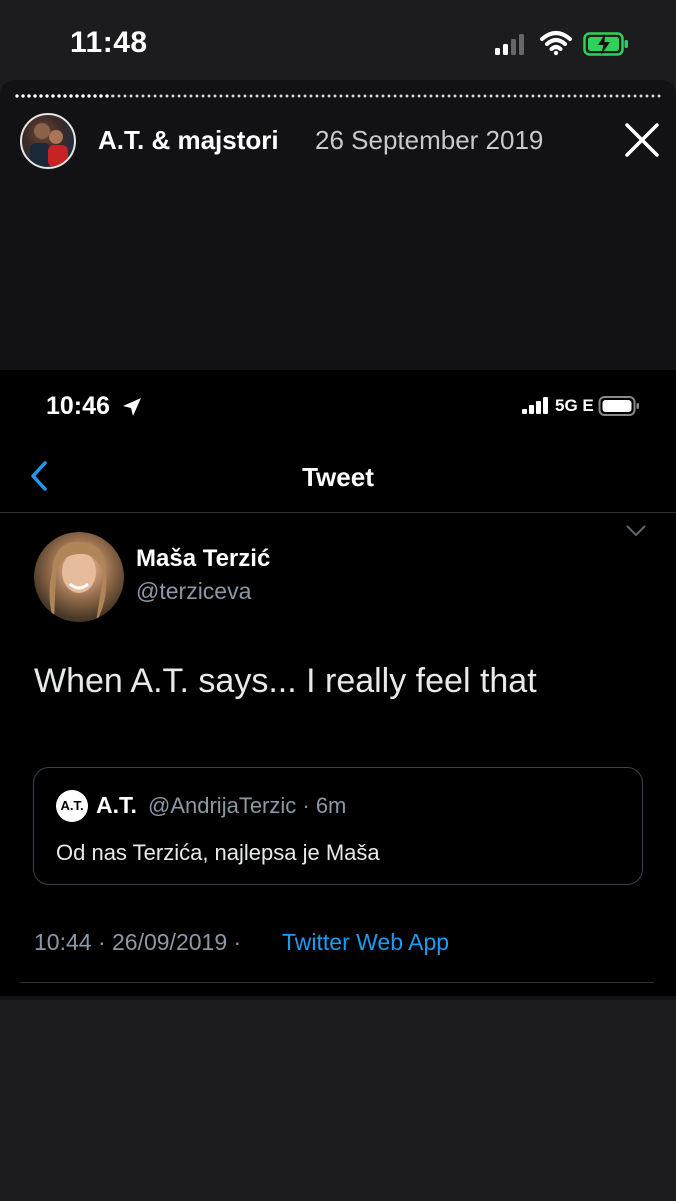 The image size is (676, 1201). What do you see at coordinates (337, 982) in the screenshot?
I see `content-divider` at bounding box center [337, 982].